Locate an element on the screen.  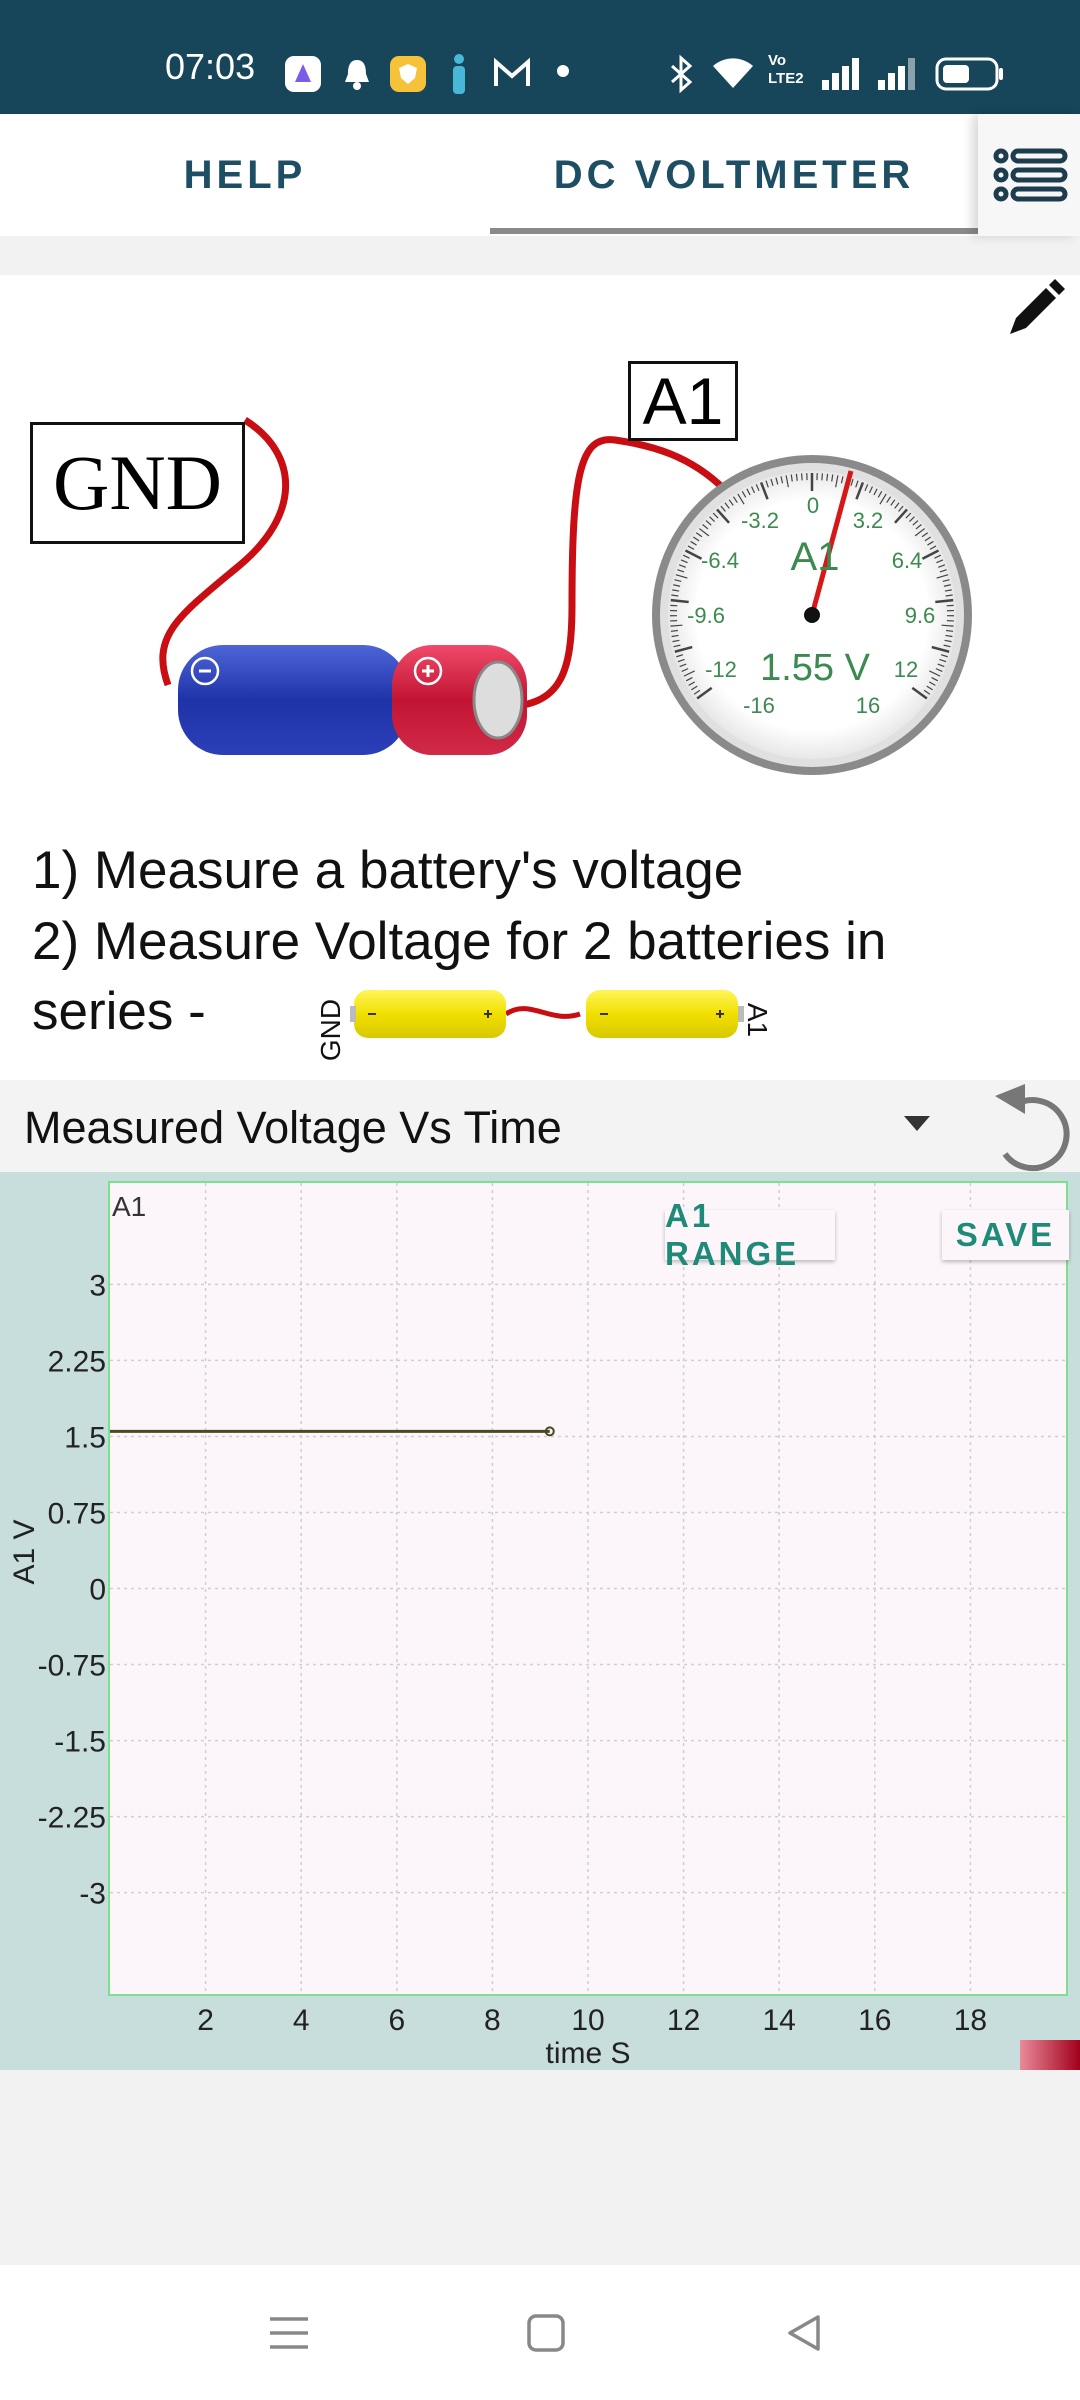
x-tick-label: 14 is located at coordinates (779, 2020).